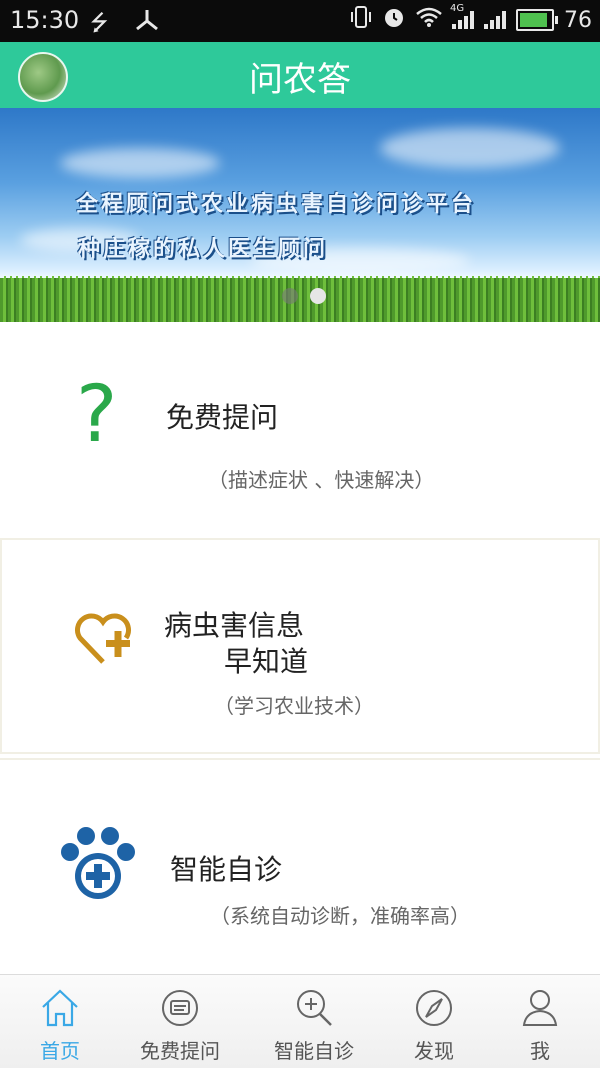 This screenshot has height=1068, width=600. Describe the element at coordinates (321, 480) in the screenshot. I see `free-question-subtitle: （描述症状 、快速解决）` at that location.